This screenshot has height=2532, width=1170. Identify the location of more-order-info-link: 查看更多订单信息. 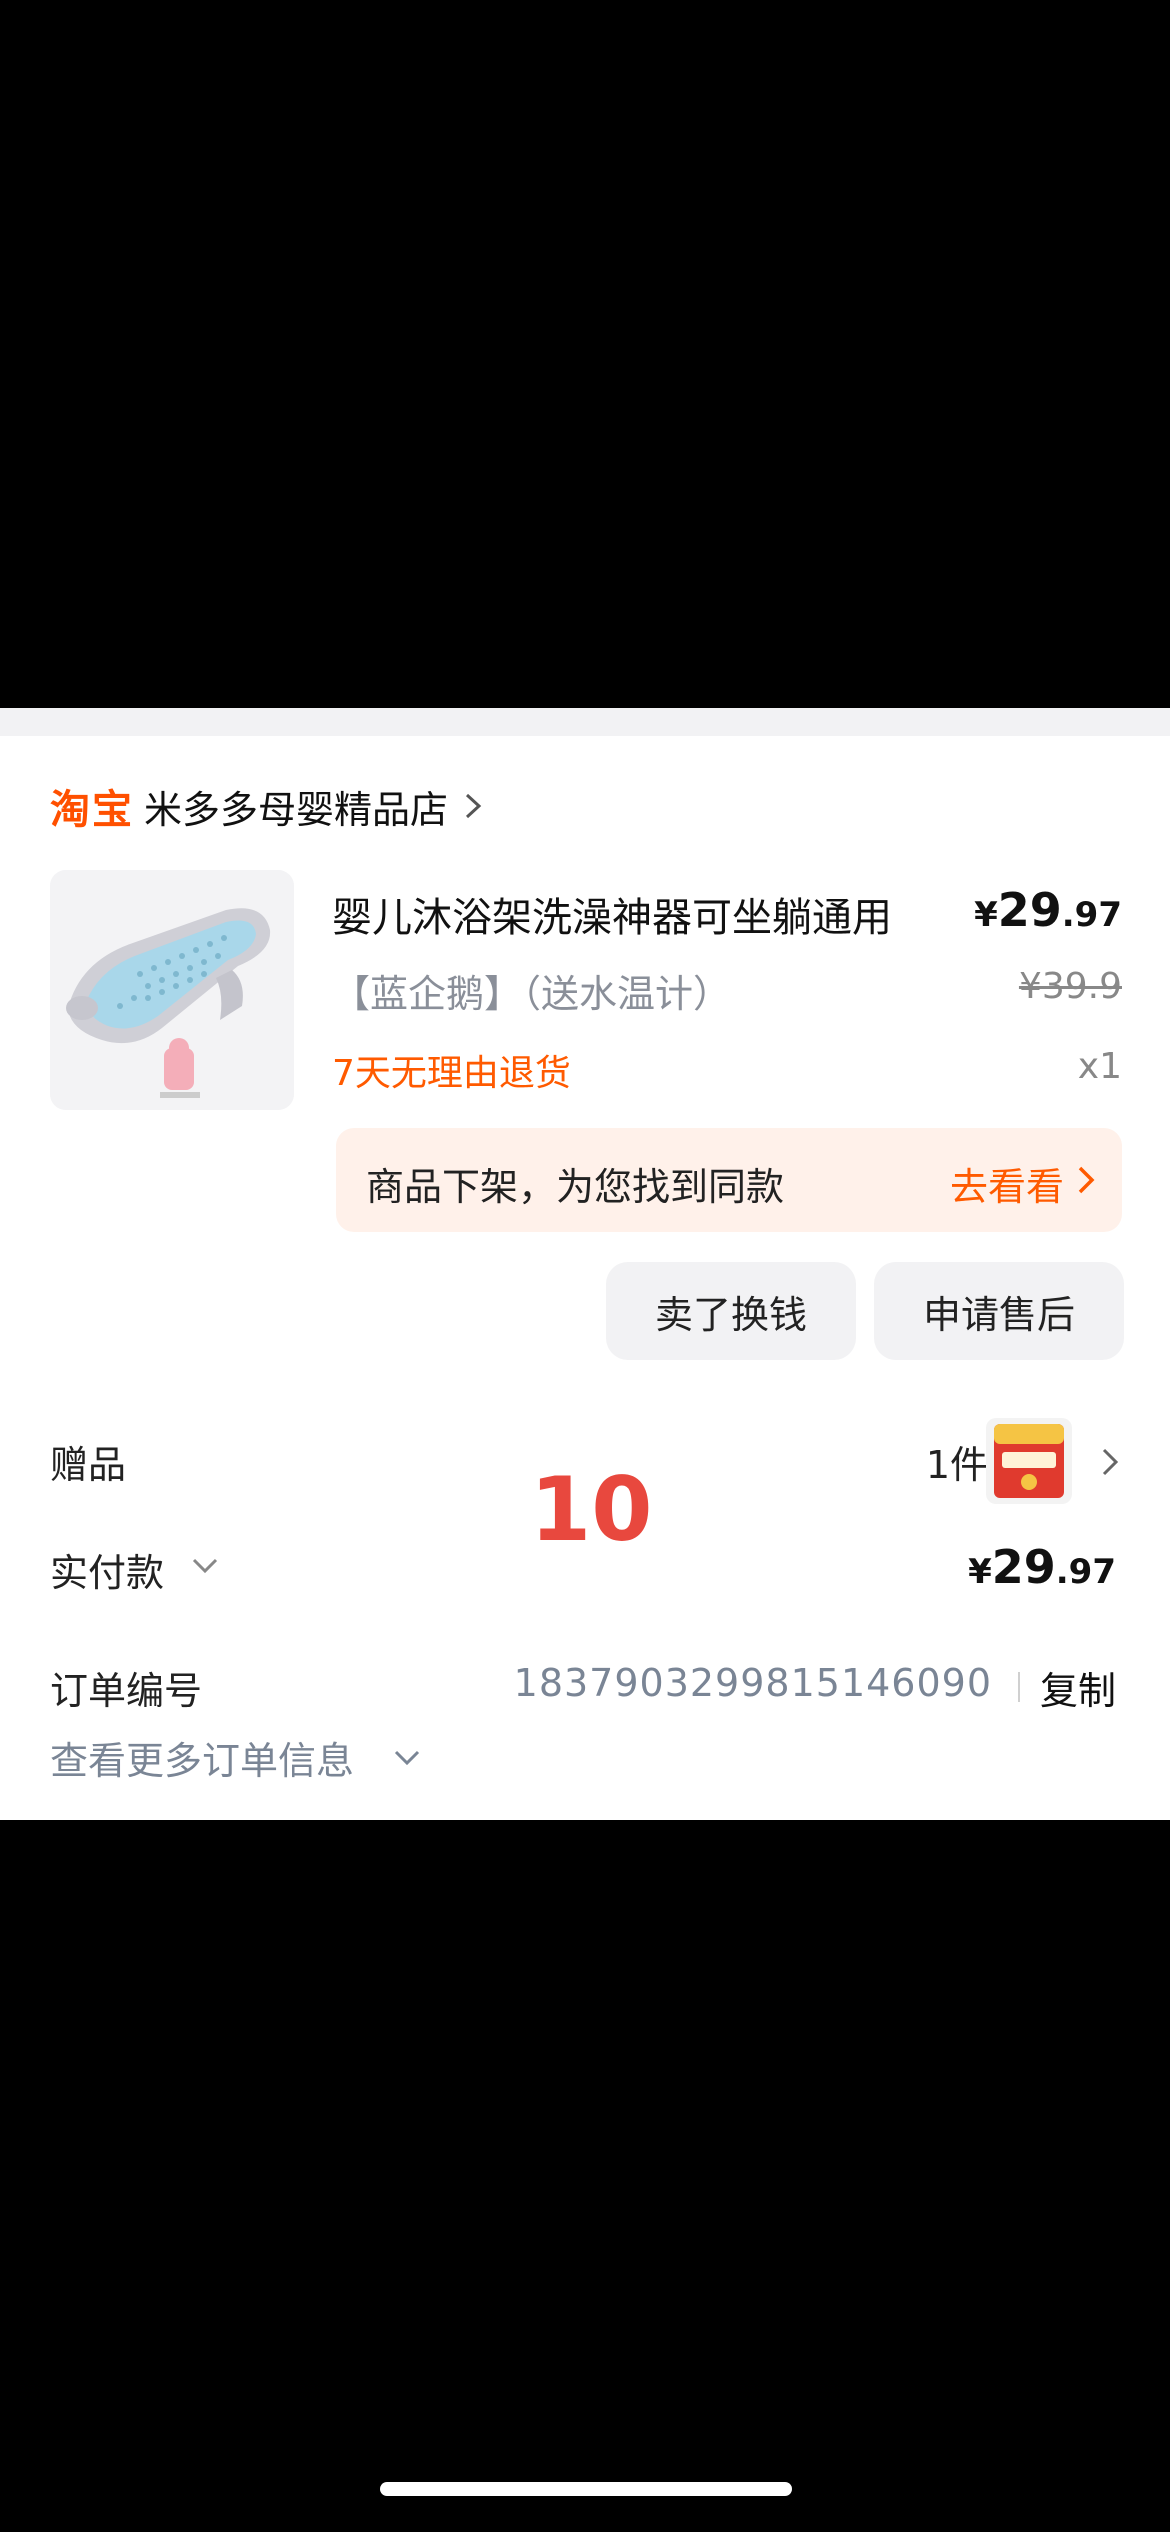
(202, 1757).